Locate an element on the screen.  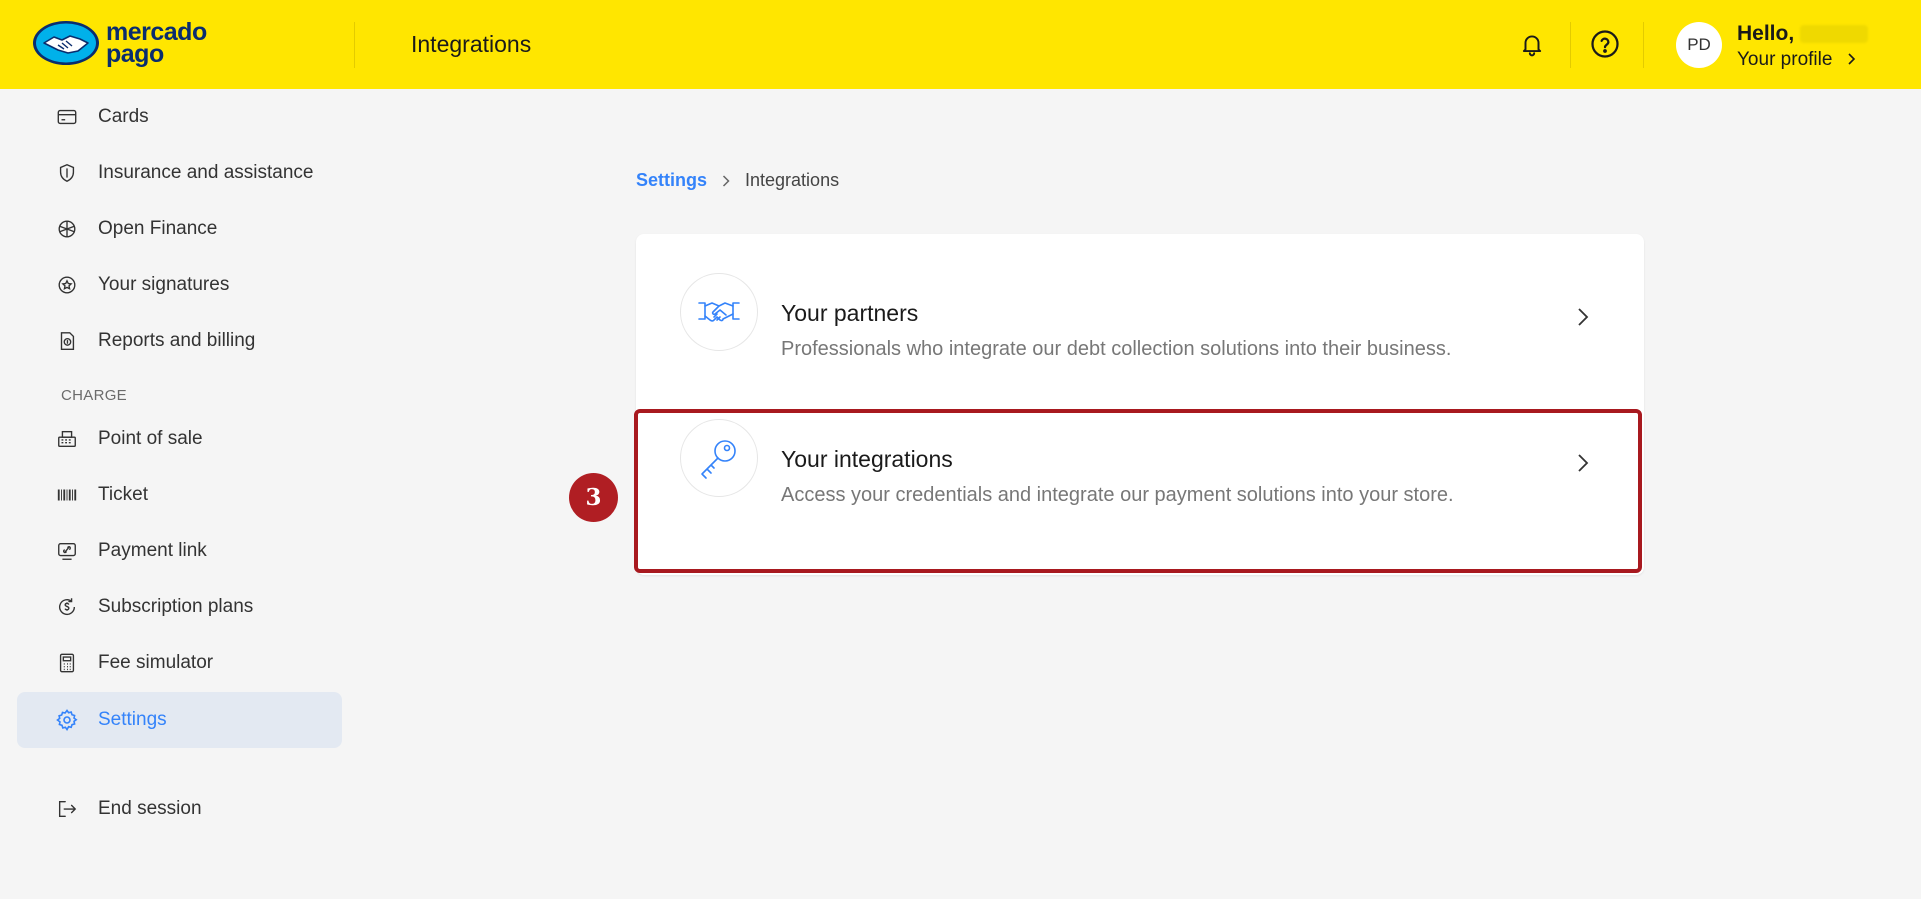
sidebar-item-fee-simulator: Fee simulator is located at coordinates (179, 663).